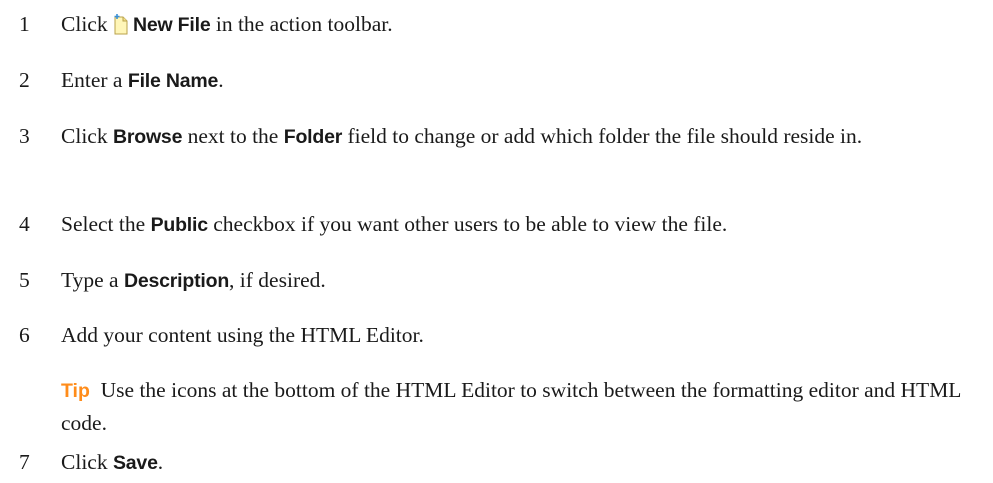  What do you see at coordinates (171, 25) in the screenshot?
I see `ui-term: New File` at bounding box center [171, 25].